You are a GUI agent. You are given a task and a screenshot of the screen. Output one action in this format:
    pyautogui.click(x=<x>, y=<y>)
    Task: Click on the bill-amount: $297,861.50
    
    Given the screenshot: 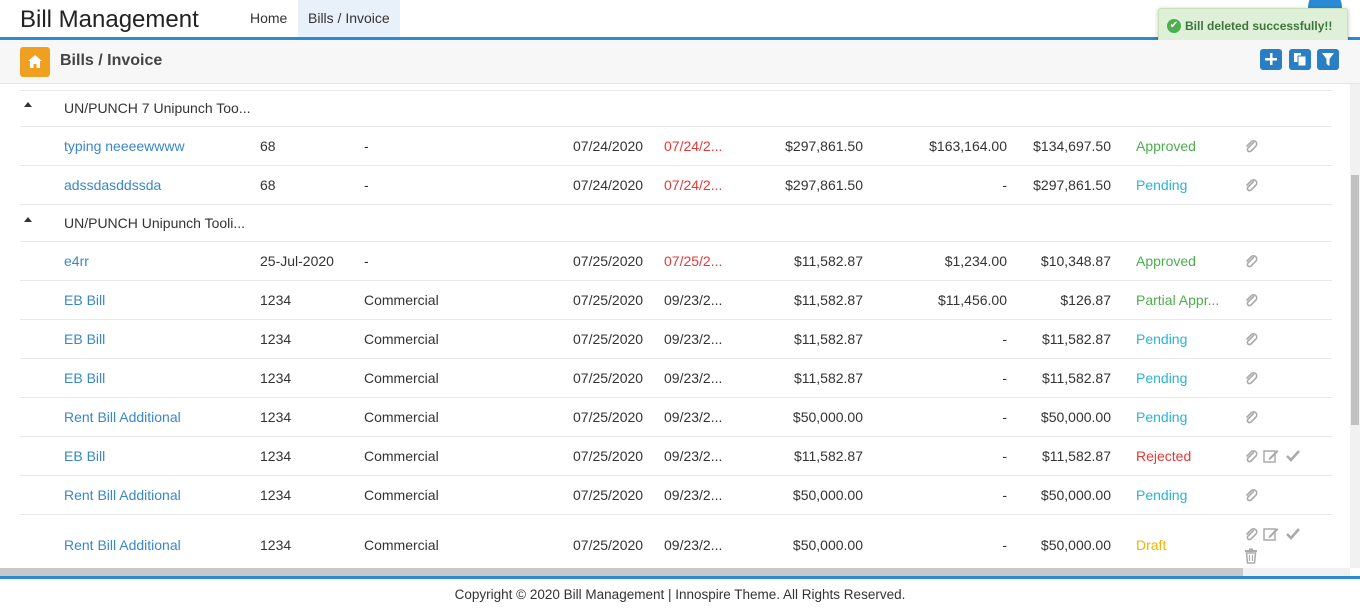 What is the action you would take?
    pyautogui.click(x=824, y=146)
    